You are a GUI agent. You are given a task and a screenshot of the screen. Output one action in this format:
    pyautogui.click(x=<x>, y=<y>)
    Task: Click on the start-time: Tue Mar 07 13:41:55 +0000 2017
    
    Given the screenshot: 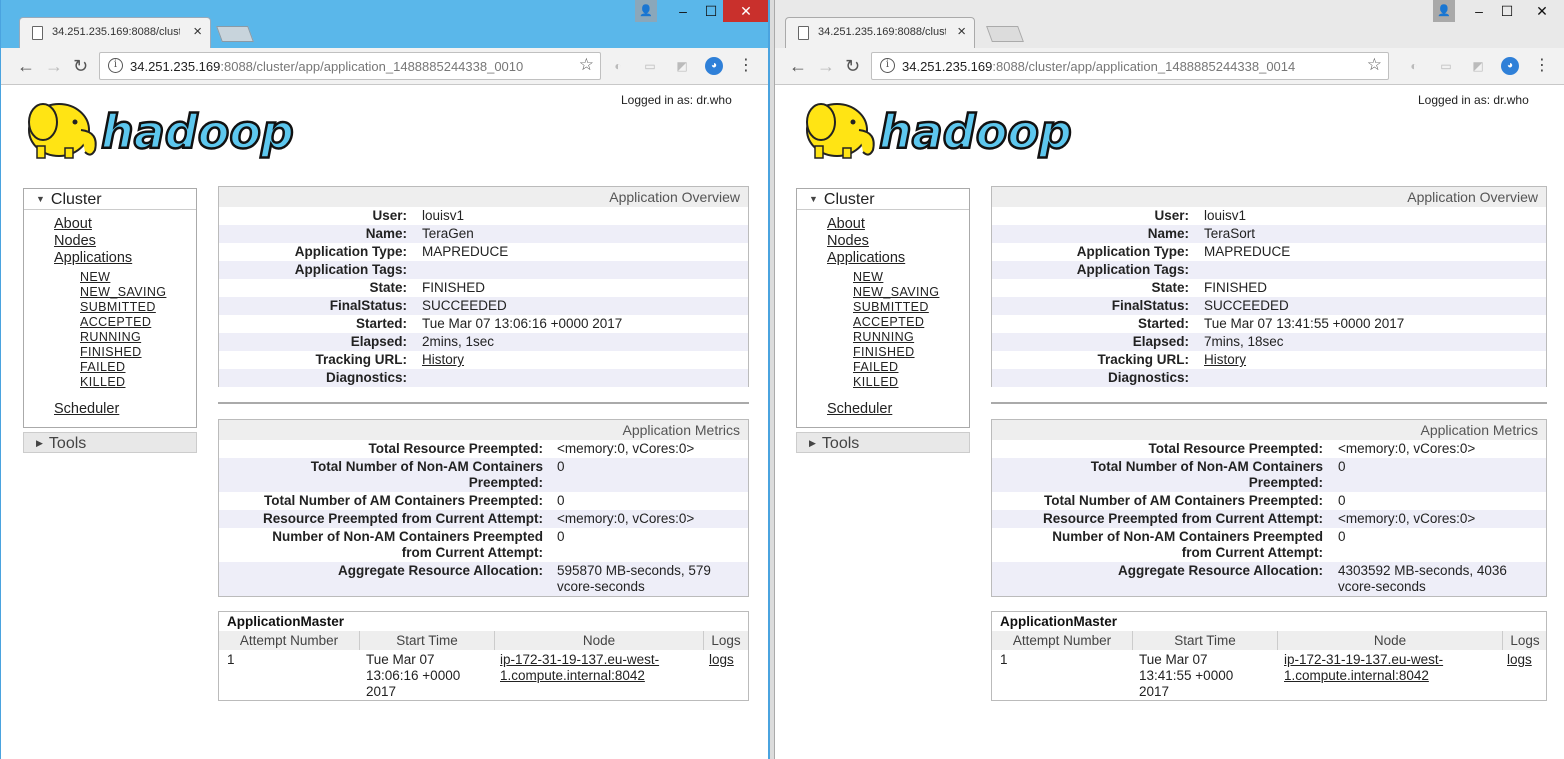 What is the action you would take?
    pyautogui.click(x=1186, y=675)
    